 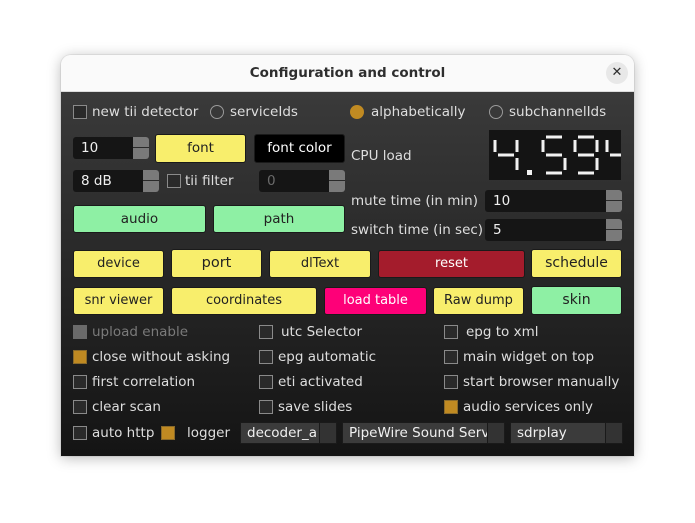 I want to click on switch-time-spinbox: 5, so click(x=553, y=230).